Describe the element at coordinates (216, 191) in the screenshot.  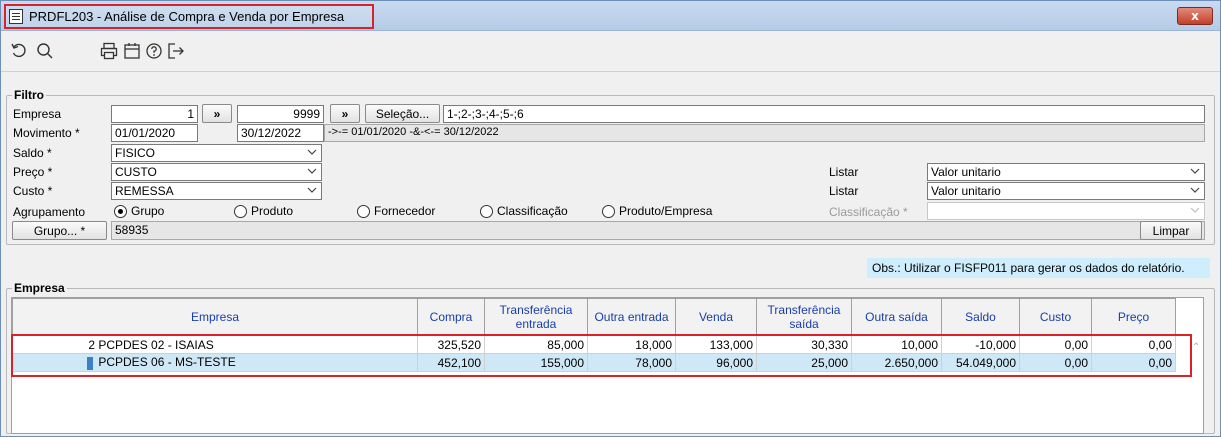
I see `custo-select: REMESSA` at that location.